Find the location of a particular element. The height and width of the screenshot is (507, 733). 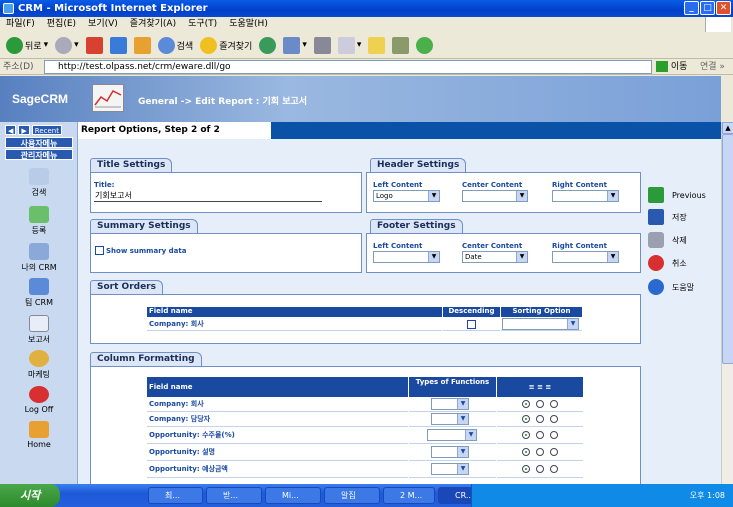

nav-marketing: 마케팅 is located at coordinates (39, 365).